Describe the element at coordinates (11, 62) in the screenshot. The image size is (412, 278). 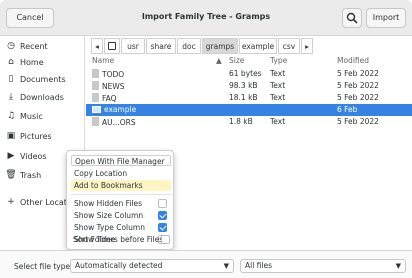
I see `home-icon: ⌂` at that location.